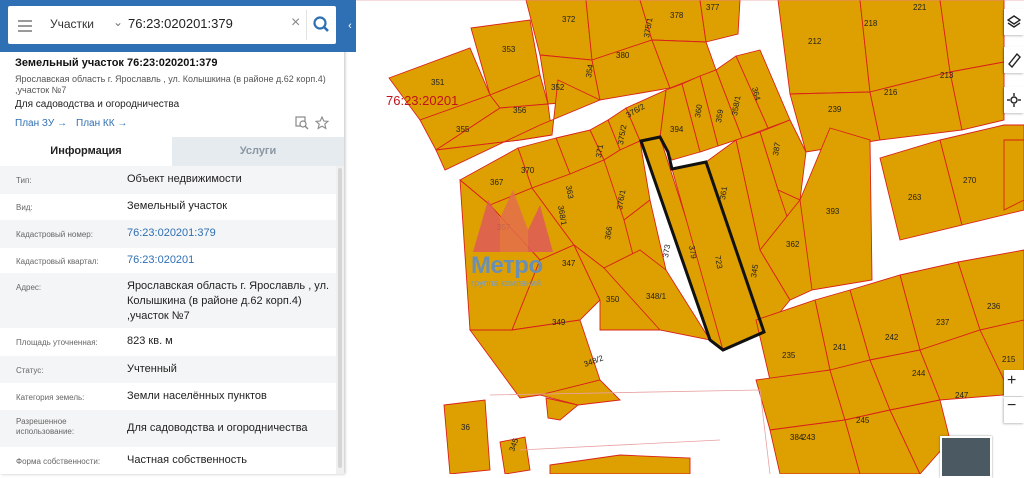 This screenshot has height=478, width=1024. What do you see at coordinates (30, 370) in the screenshot?
I see `detail-key: Статус:` at bounding box center [30, 370].